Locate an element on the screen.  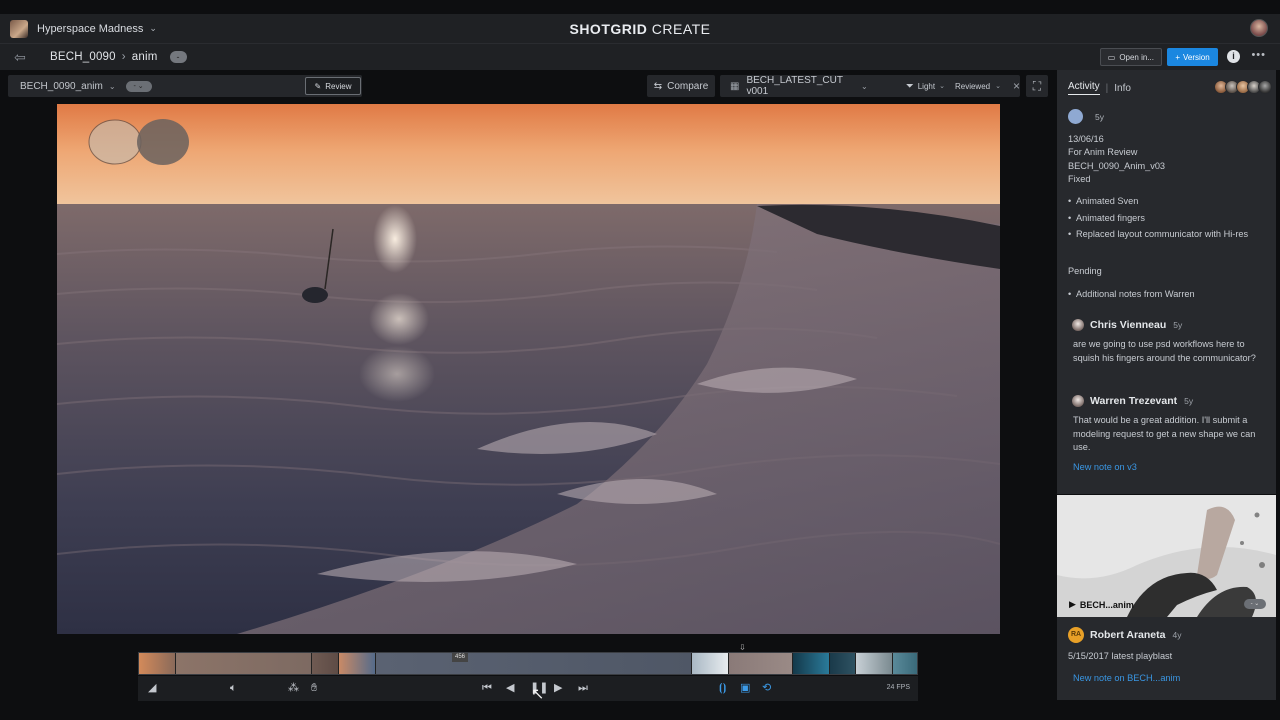
rss-feed-icon: ◢ is located at coordinates (152, 688).